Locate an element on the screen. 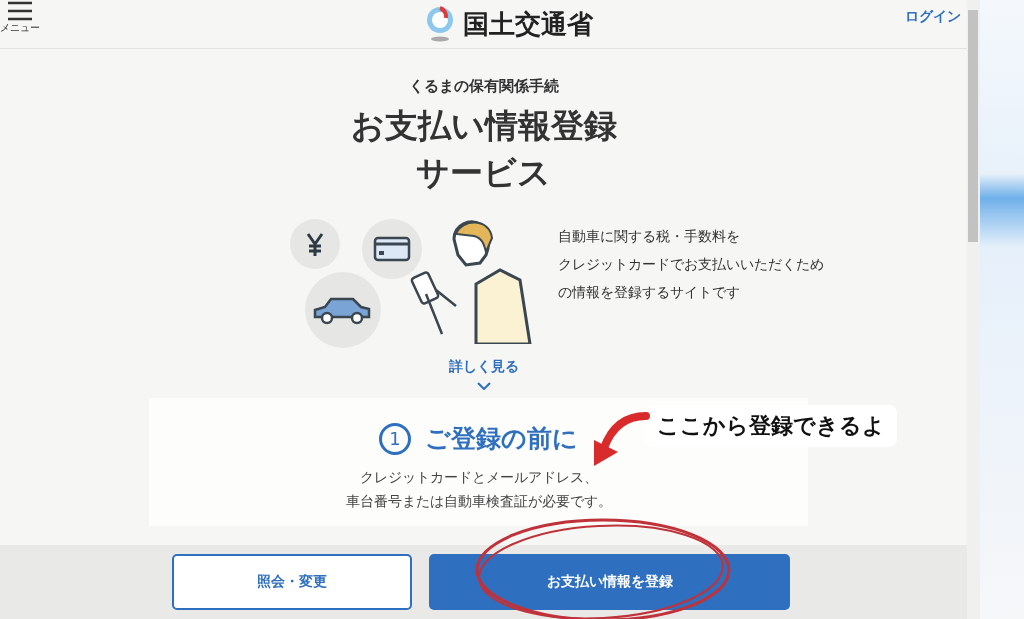  logo-text: 国土交通省 is located at coordinates (527, 24).